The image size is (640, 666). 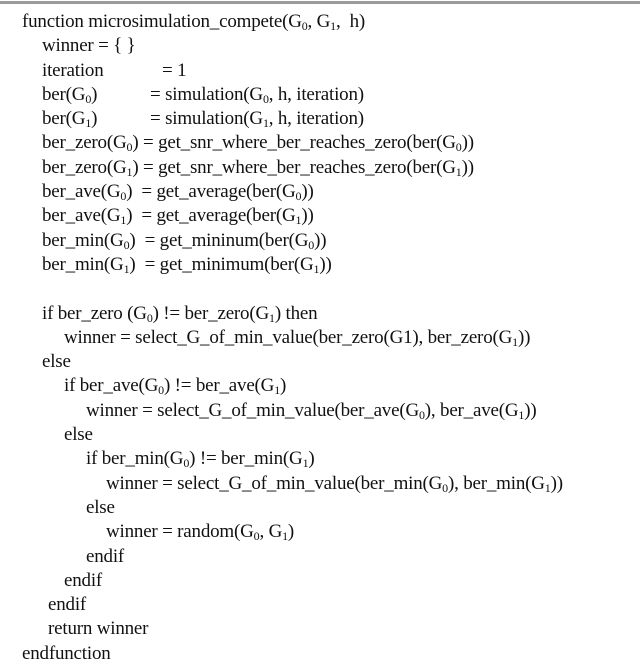 What do you see at coordinates (320, 216) in the screenshot?
I see `code-line: ber_ave(G1) = get_average(ber(G1))` at bounding box center [320, 216].